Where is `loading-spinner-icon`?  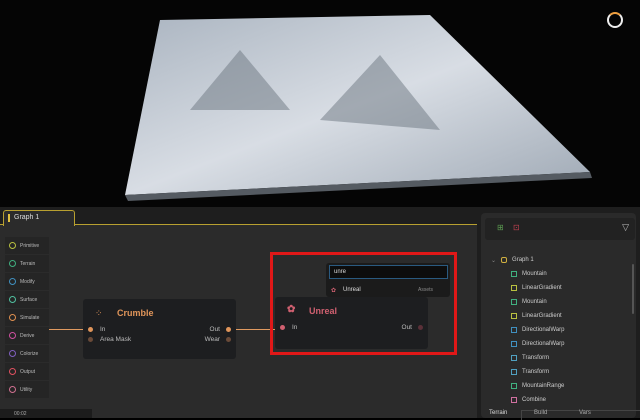
loading-spinner-icon is located at coordinates (615, 20).